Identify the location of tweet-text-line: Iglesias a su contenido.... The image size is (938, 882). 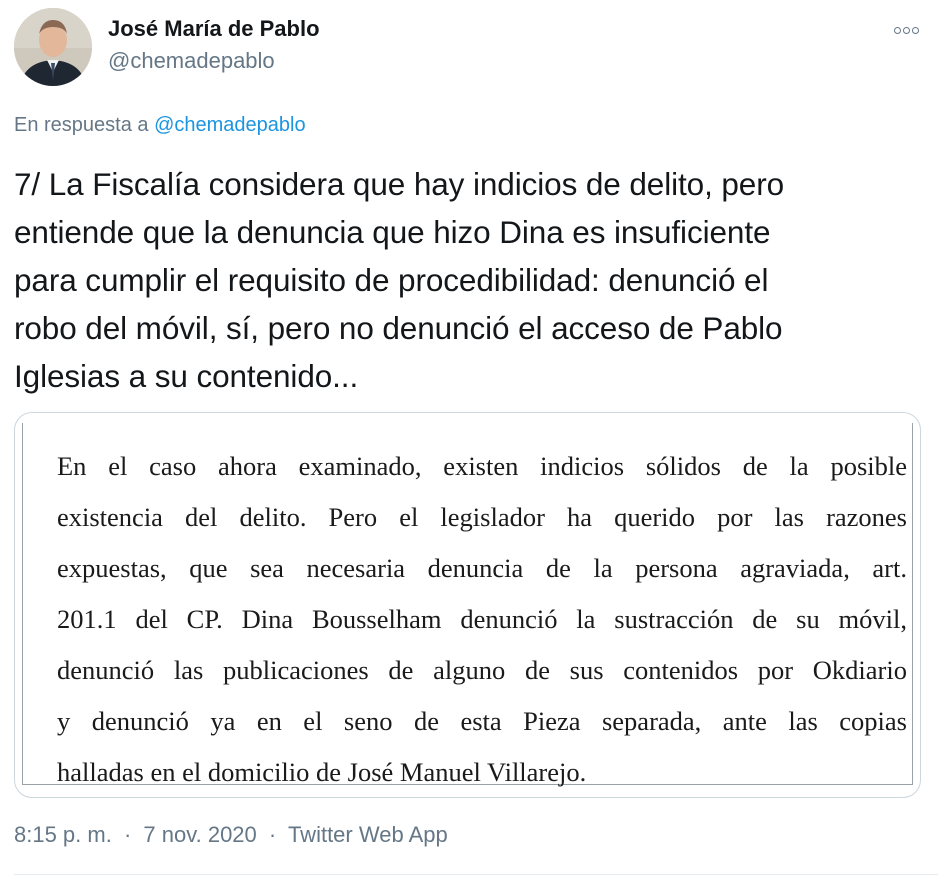
(186, 376).